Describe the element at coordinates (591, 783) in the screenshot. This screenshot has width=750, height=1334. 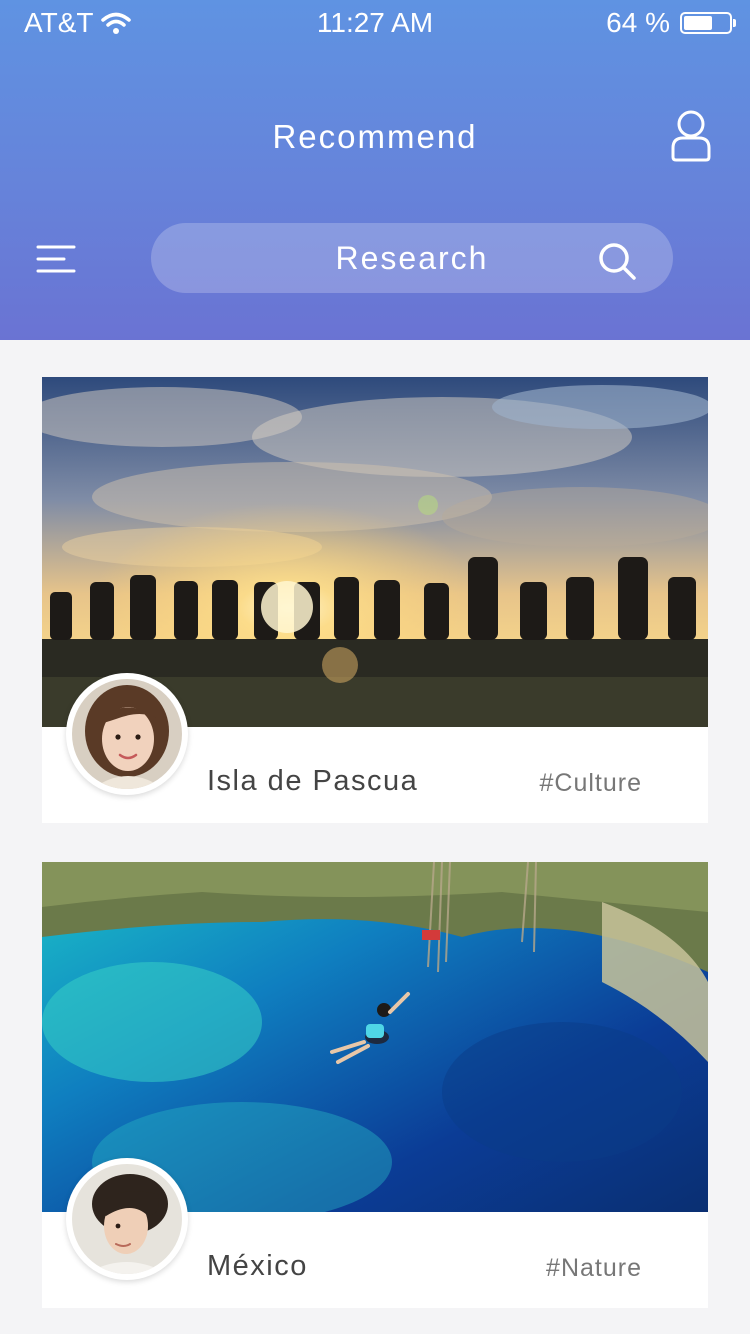
I see `category-tag: #Culture` at that location.